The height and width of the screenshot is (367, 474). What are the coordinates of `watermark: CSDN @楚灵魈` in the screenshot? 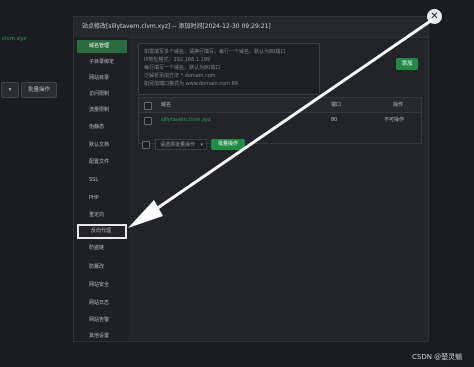 It's located at (437, 357).